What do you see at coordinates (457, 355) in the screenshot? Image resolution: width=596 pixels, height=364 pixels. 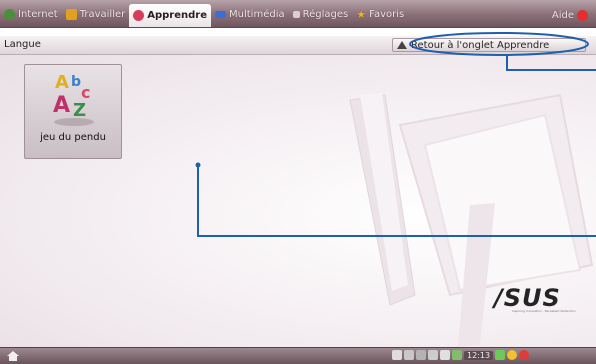 I see `storage-icon` at bounding box center [457, 355].